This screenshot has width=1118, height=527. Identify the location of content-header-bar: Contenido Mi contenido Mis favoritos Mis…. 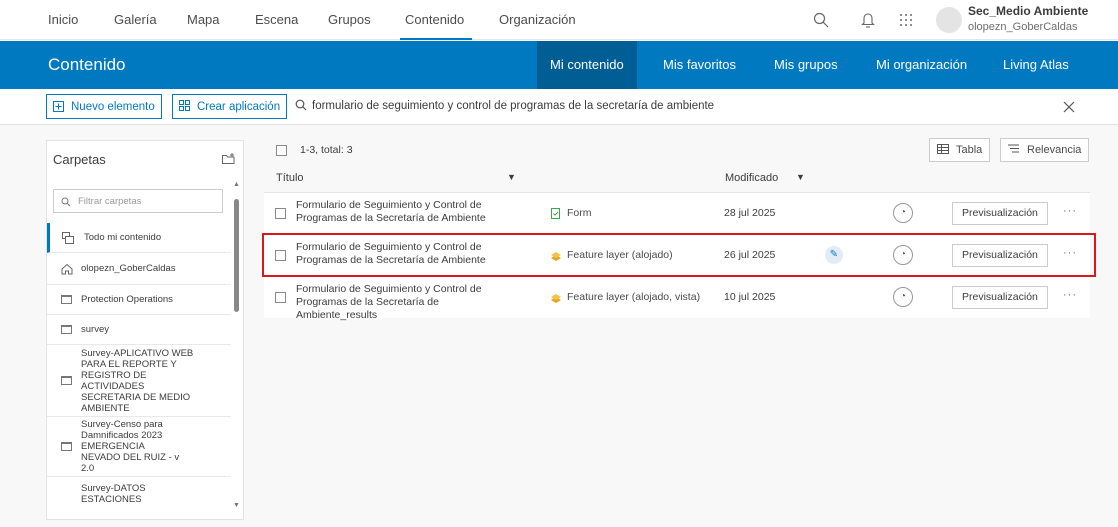
(559, 65).